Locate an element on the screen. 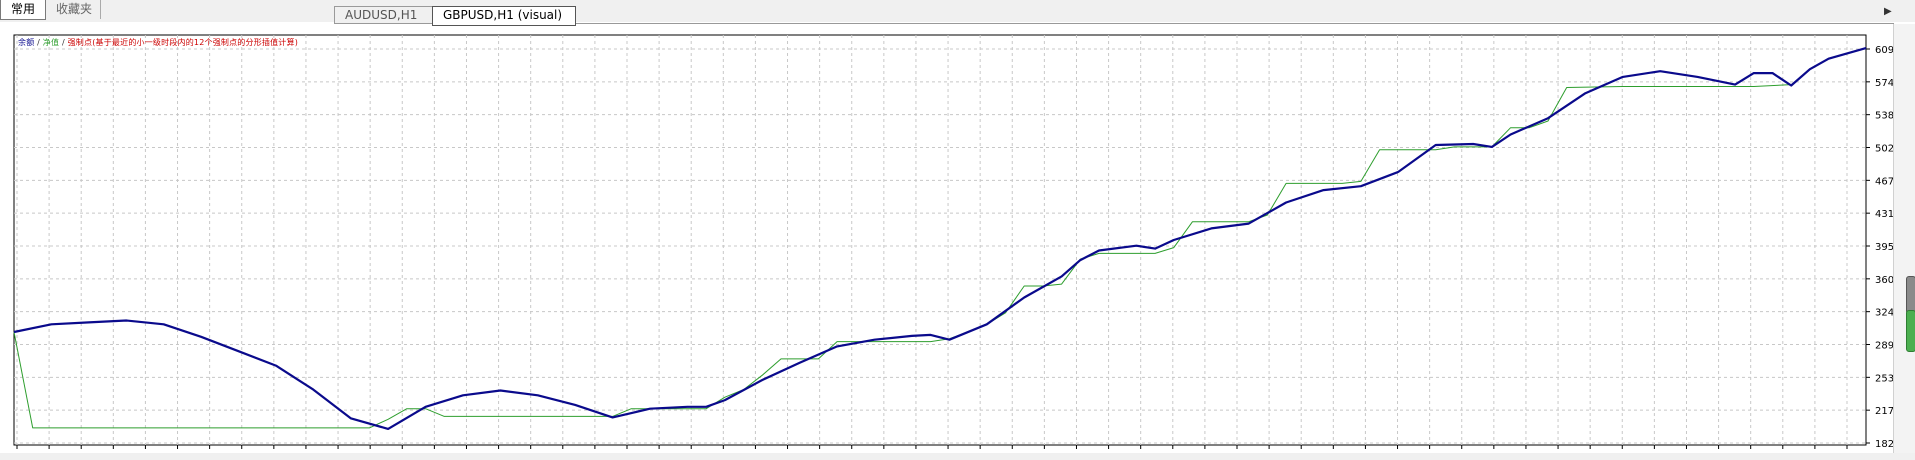  tab-favorites: 收藏夹 is located at coordinates (74, 9).